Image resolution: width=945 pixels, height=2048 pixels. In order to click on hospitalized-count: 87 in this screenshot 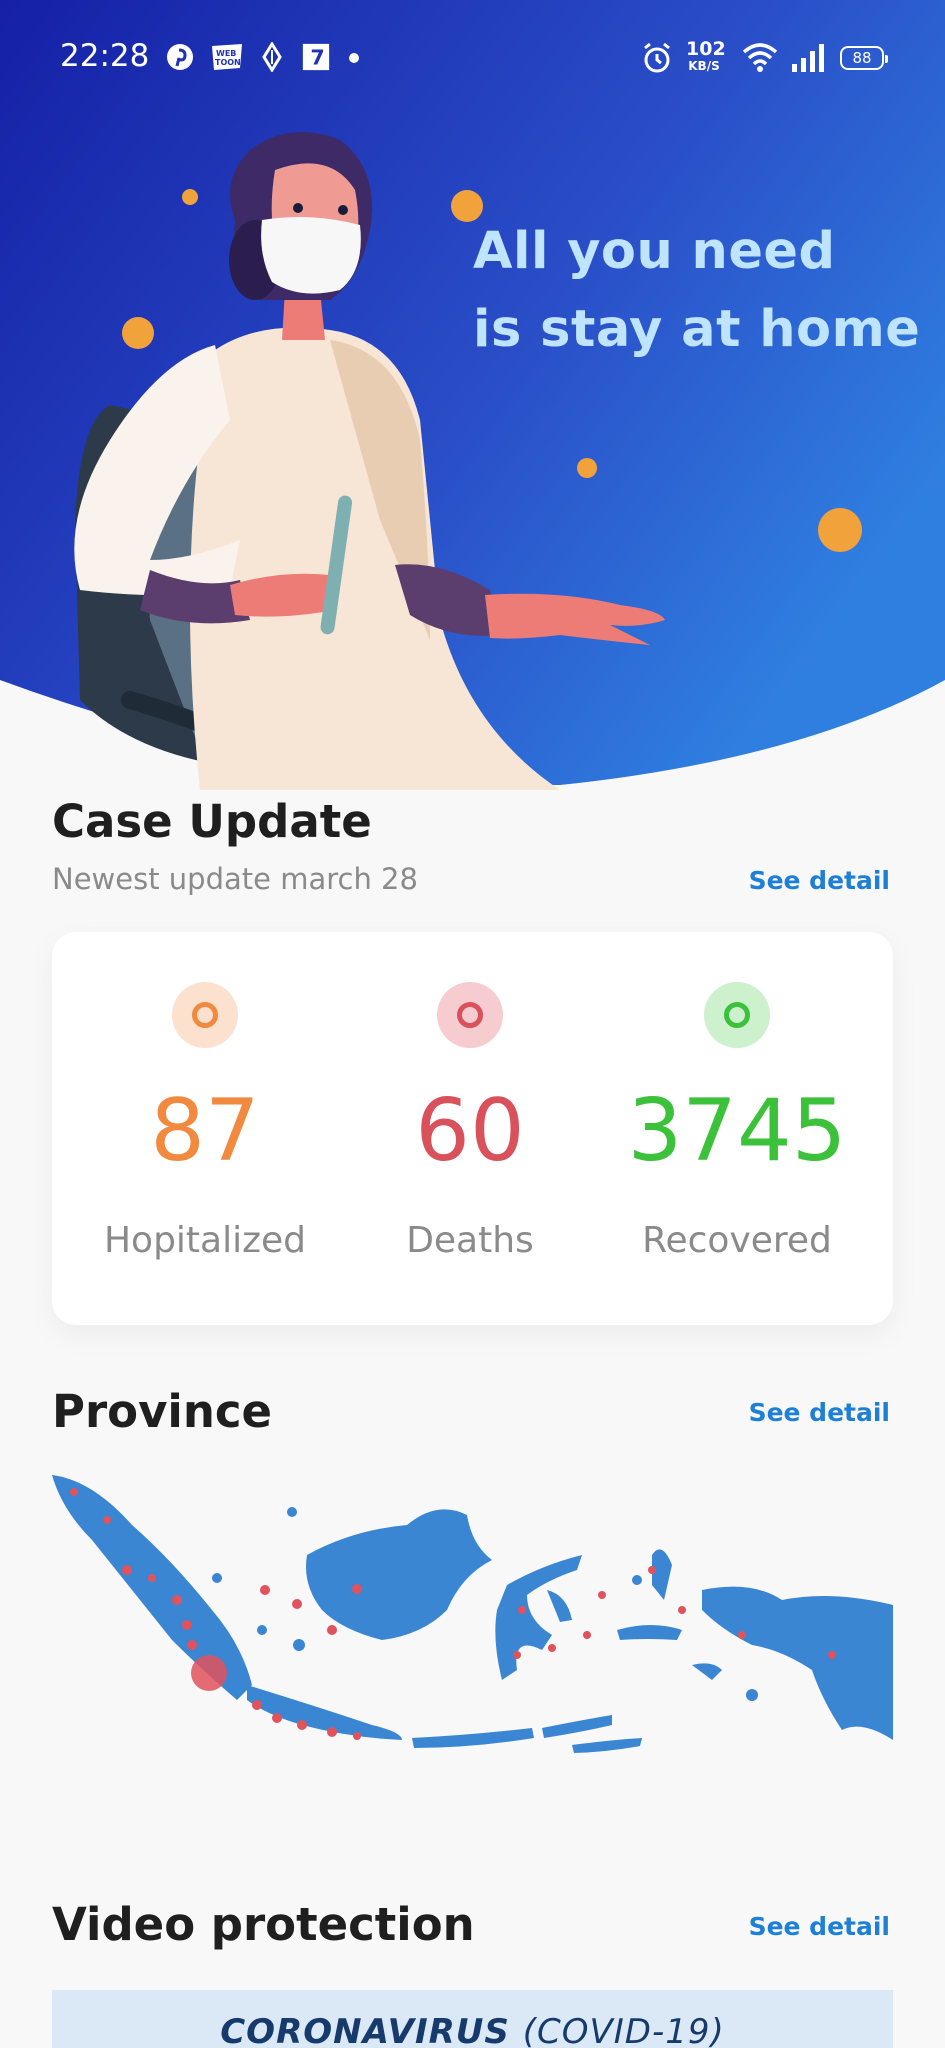, I will do `click(205, 1131)`.